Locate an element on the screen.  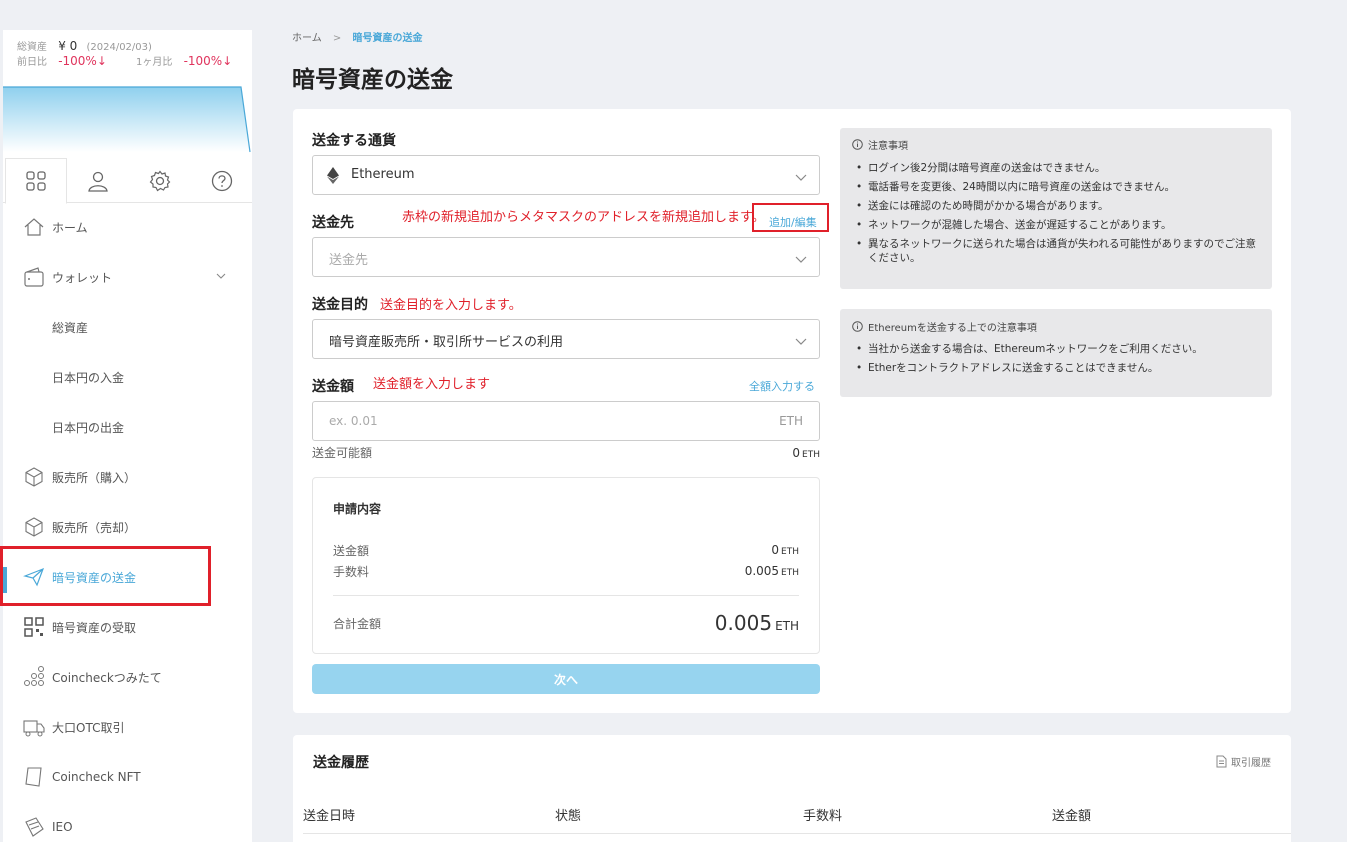
total-assets: 総資産 ¥ 0 (2024/02/03) is located at coordinates (84, 45).